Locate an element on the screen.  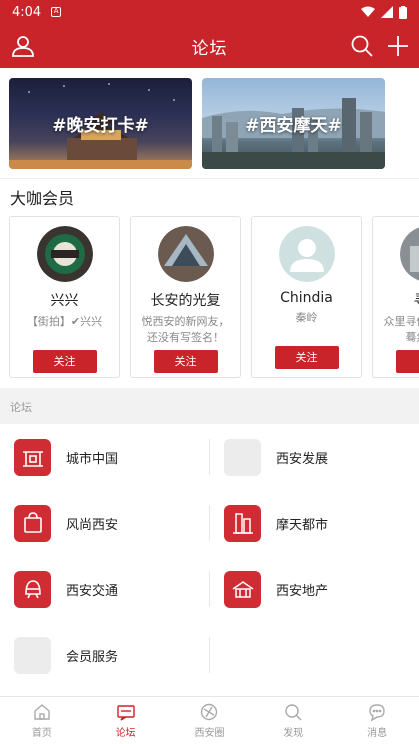
follow-button: 关 is located at coordinates (407, 361).